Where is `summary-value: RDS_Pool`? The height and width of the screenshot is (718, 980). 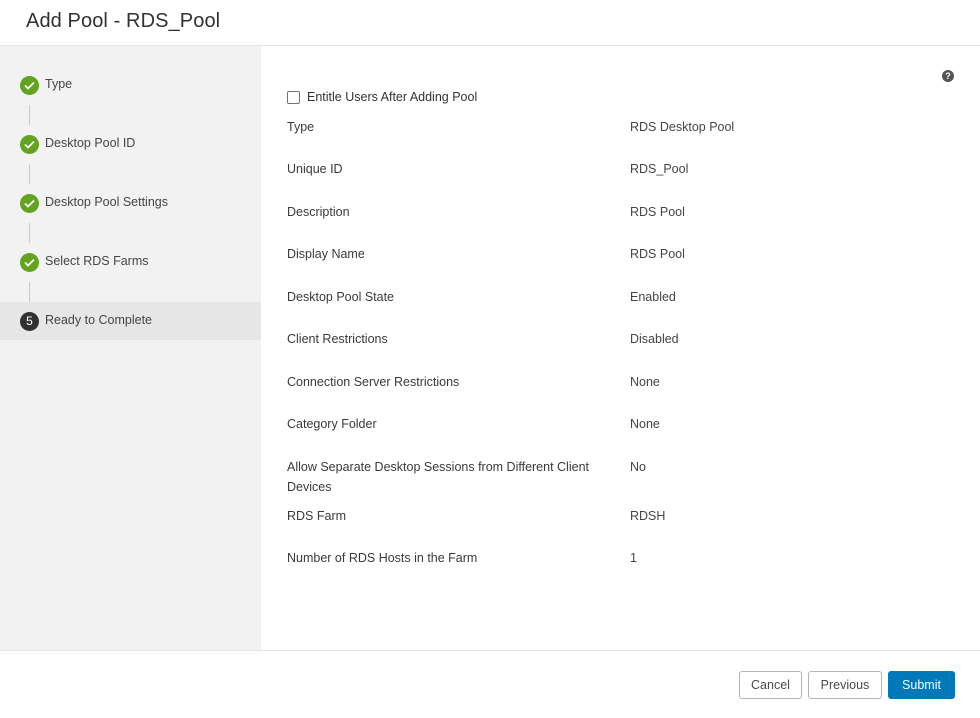 summary-value: RDS_Pool is located at coordinates (659, 169).